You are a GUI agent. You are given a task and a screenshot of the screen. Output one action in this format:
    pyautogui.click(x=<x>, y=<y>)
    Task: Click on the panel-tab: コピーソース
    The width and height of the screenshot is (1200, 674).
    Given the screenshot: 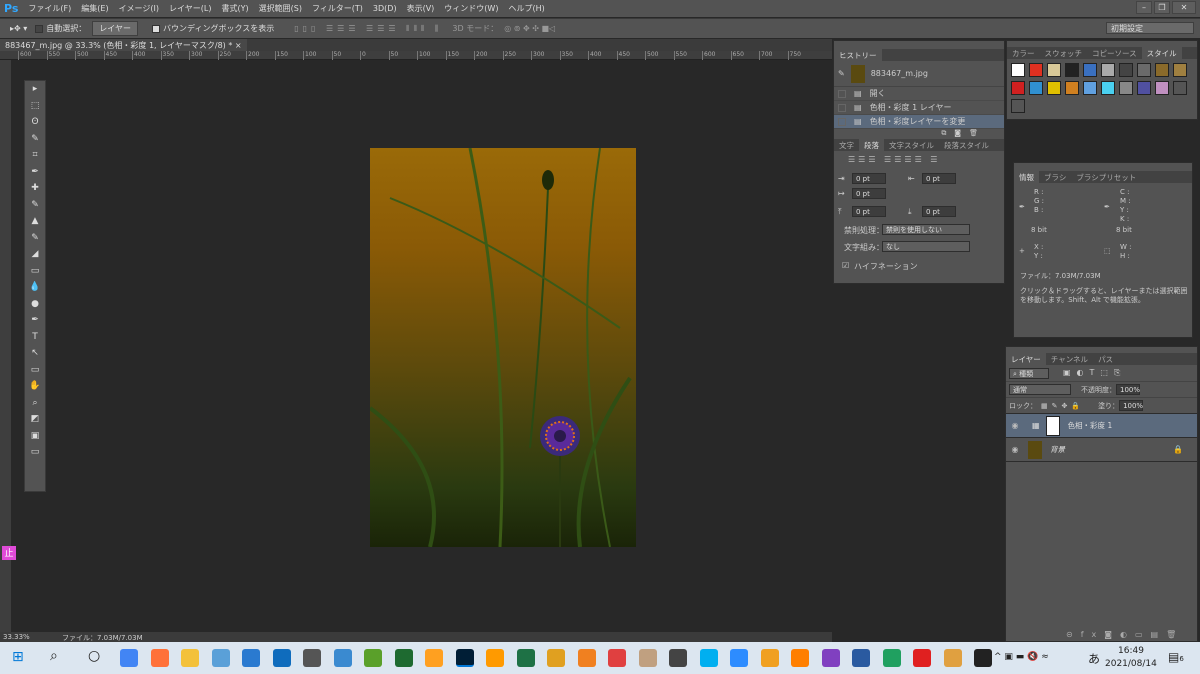 What is the action you would take?
    pyautogui.click(x=1114, y=53)
    